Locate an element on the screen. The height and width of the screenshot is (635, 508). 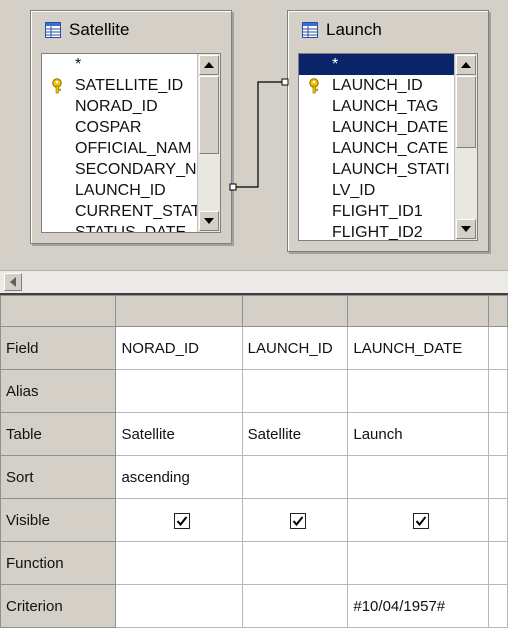
row-label-criterion: Criterion is located at coordinates (58, 606).